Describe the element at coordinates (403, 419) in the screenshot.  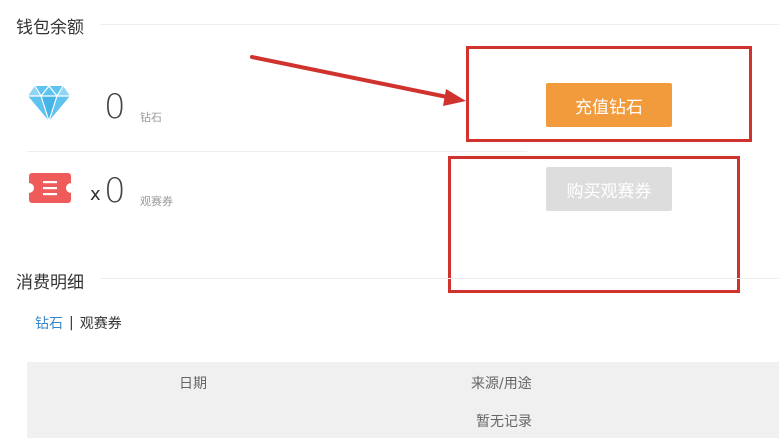
I see `records-table-empty-row: 暂无记录` at that location.